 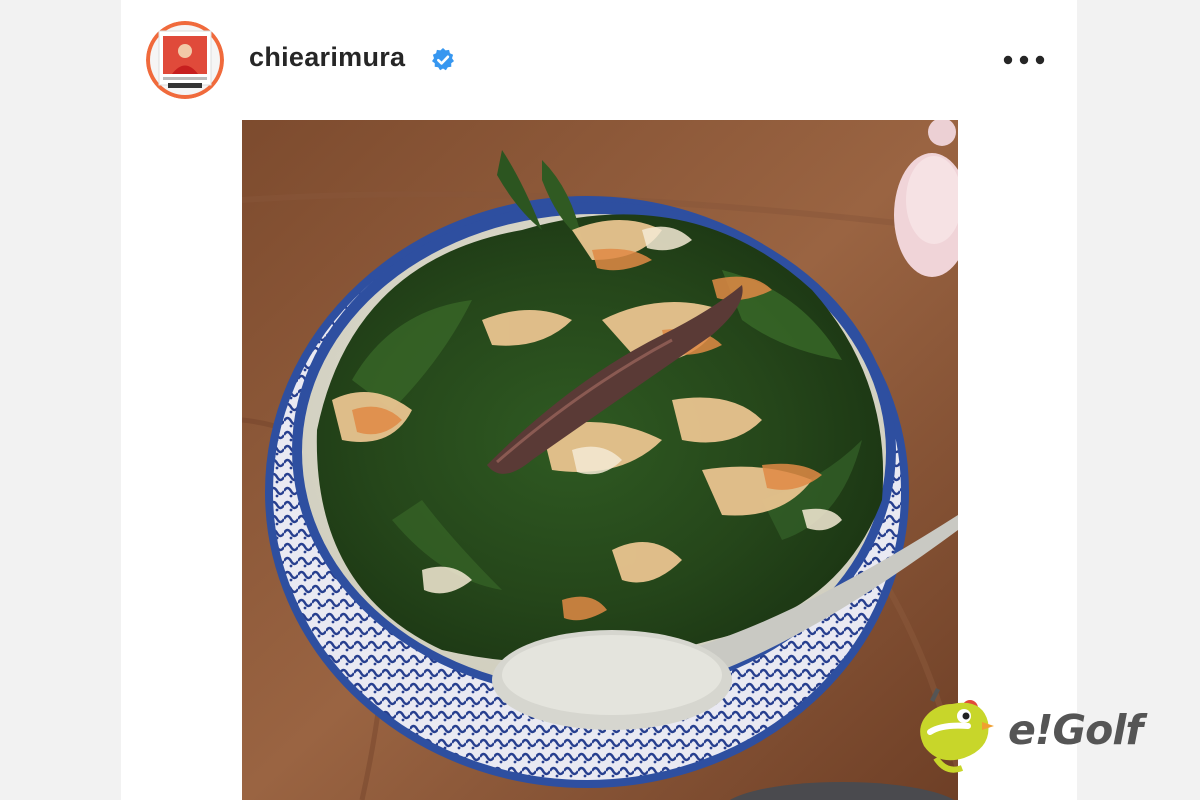 I want to click on post-header: chiearimura, so click(x=599, y=60).